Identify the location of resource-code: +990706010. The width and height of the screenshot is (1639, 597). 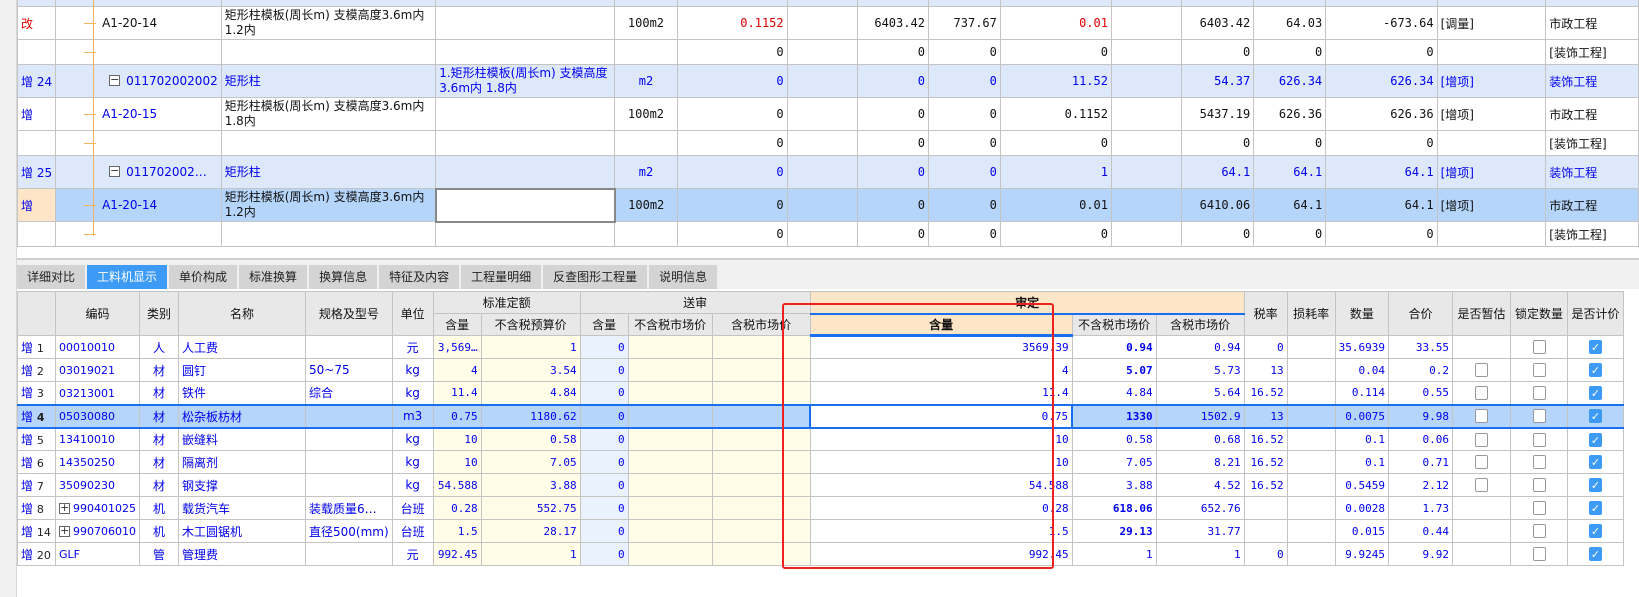
(97, 531).